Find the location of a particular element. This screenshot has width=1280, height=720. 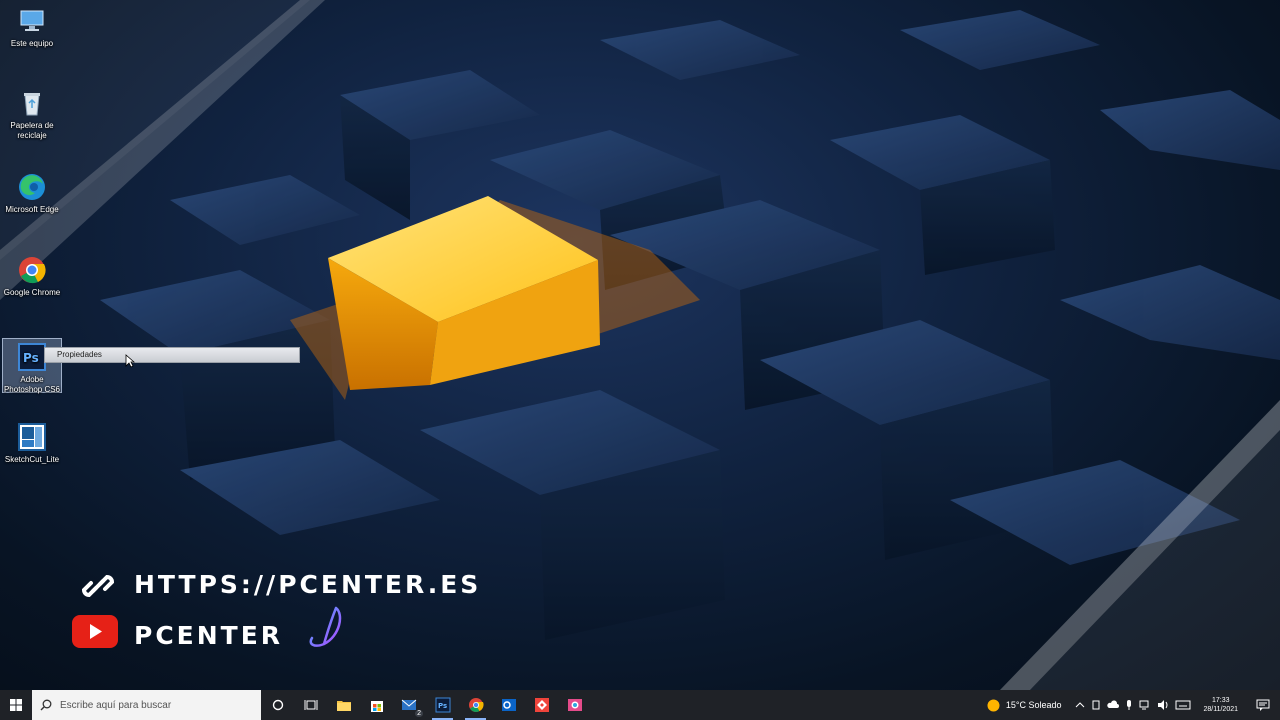

store-button is located at coordinates (376, 705).